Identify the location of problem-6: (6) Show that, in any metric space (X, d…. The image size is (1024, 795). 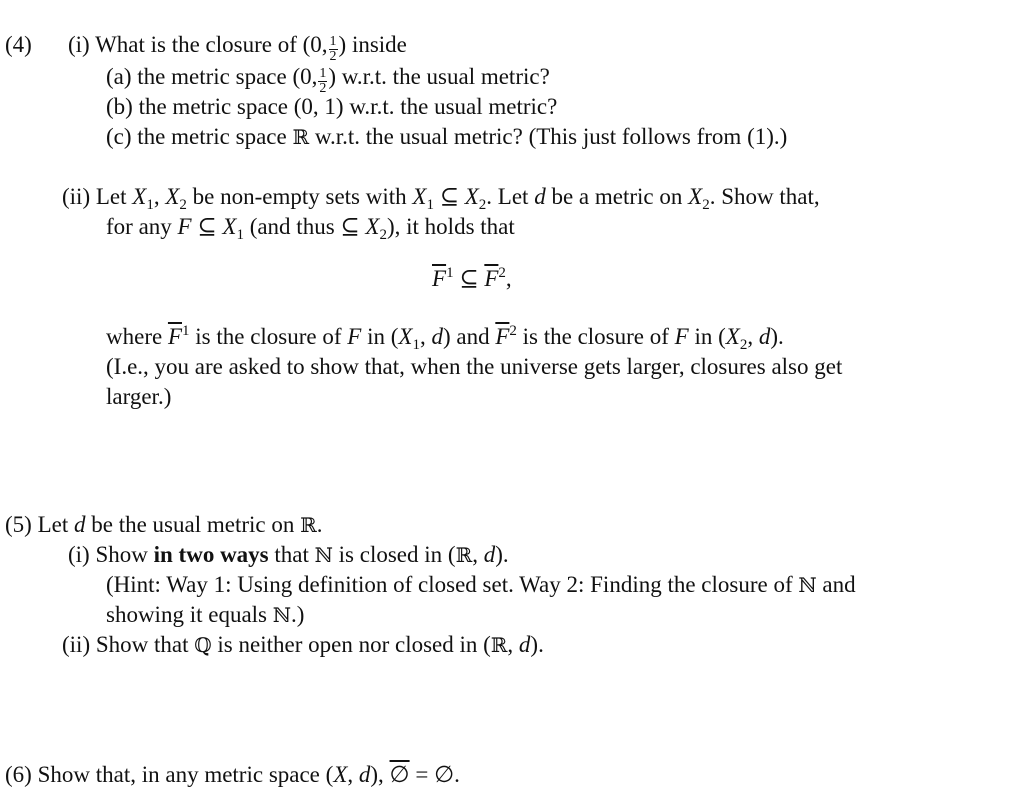
(232, 775).